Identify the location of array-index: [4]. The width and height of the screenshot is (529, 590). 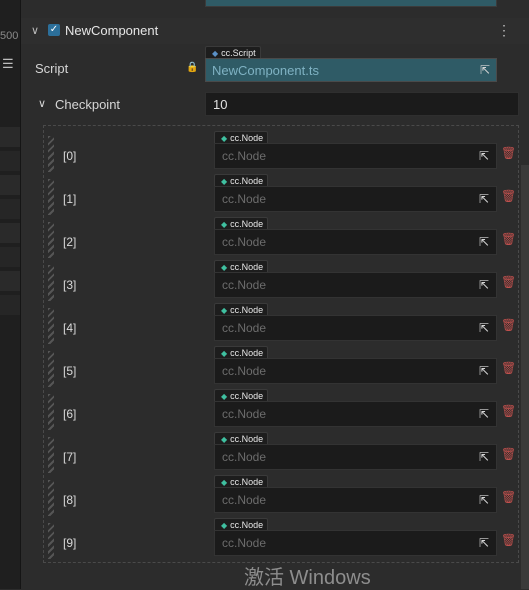
(70, 328).